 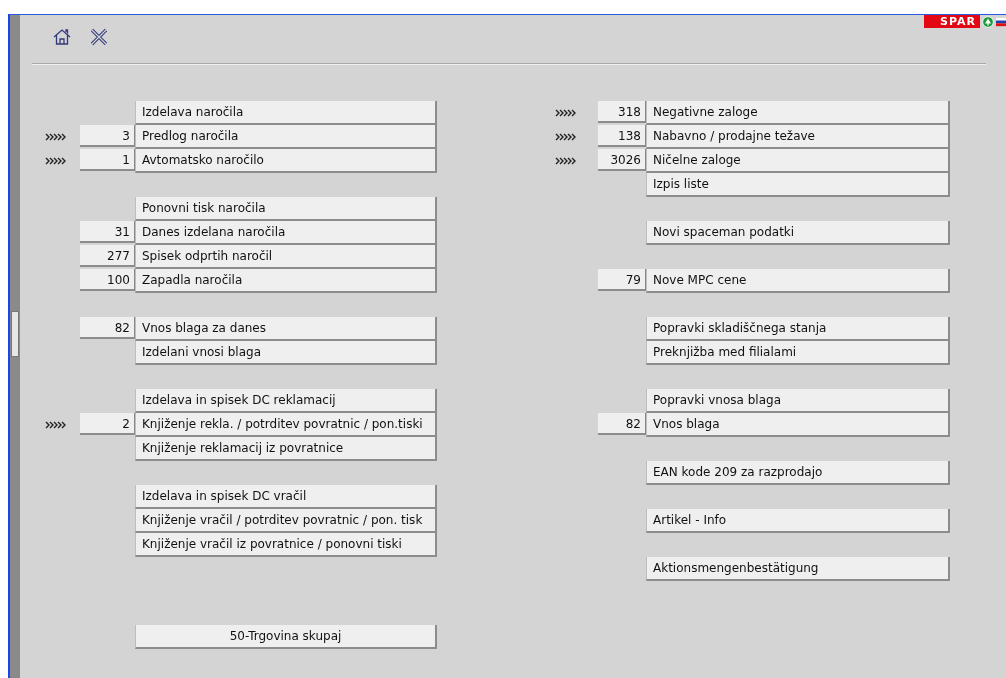 What do you see at coordinates (286, 637) in the screenshot?
I see `menu-button: 50-Trgovina skupaj` at bounding box center [286, 637].